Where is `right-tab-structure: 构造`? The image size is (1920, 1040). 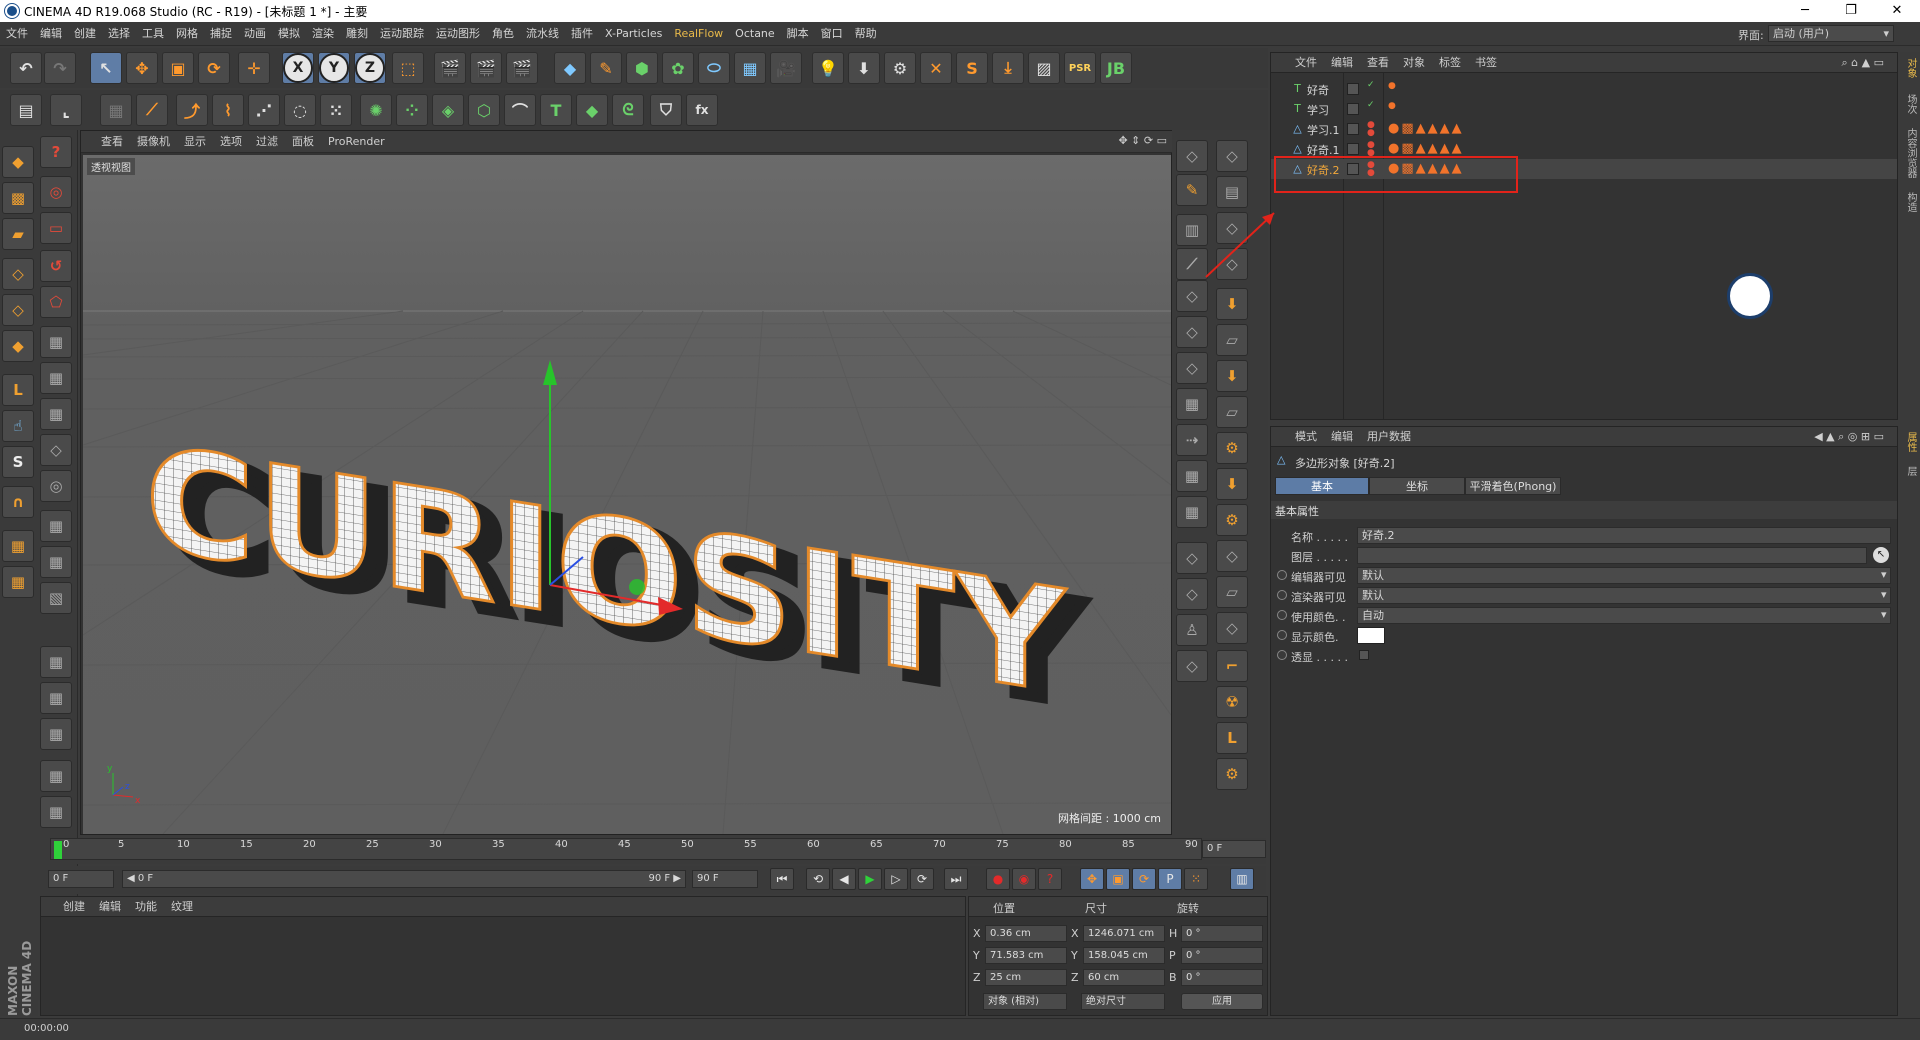
right-tab-structure: 构造 is located at coordinates (1910, 202).